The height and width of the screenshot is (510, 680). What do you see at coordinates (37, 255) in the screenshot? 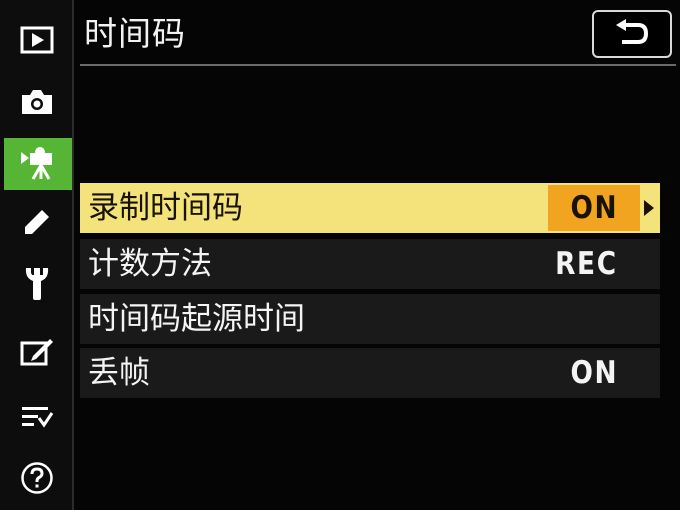
I see `menu-tab-sidebar` at bounding box center [37, 255].